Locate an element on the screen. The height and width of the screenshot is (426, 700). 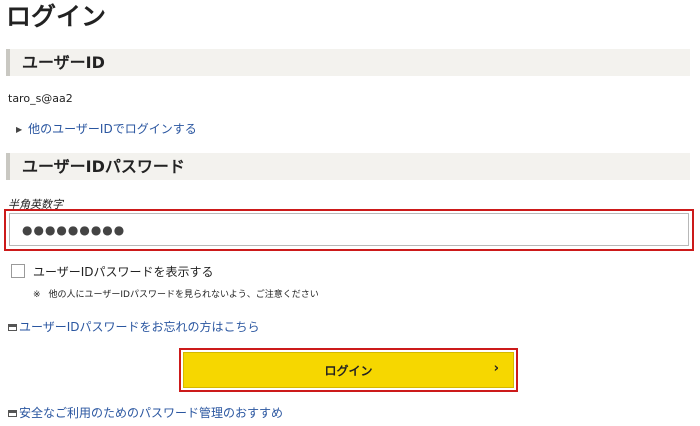
other-userid-login-link: ▶ 他のユーザーIDでログインする is located at coordinates (106, 128).